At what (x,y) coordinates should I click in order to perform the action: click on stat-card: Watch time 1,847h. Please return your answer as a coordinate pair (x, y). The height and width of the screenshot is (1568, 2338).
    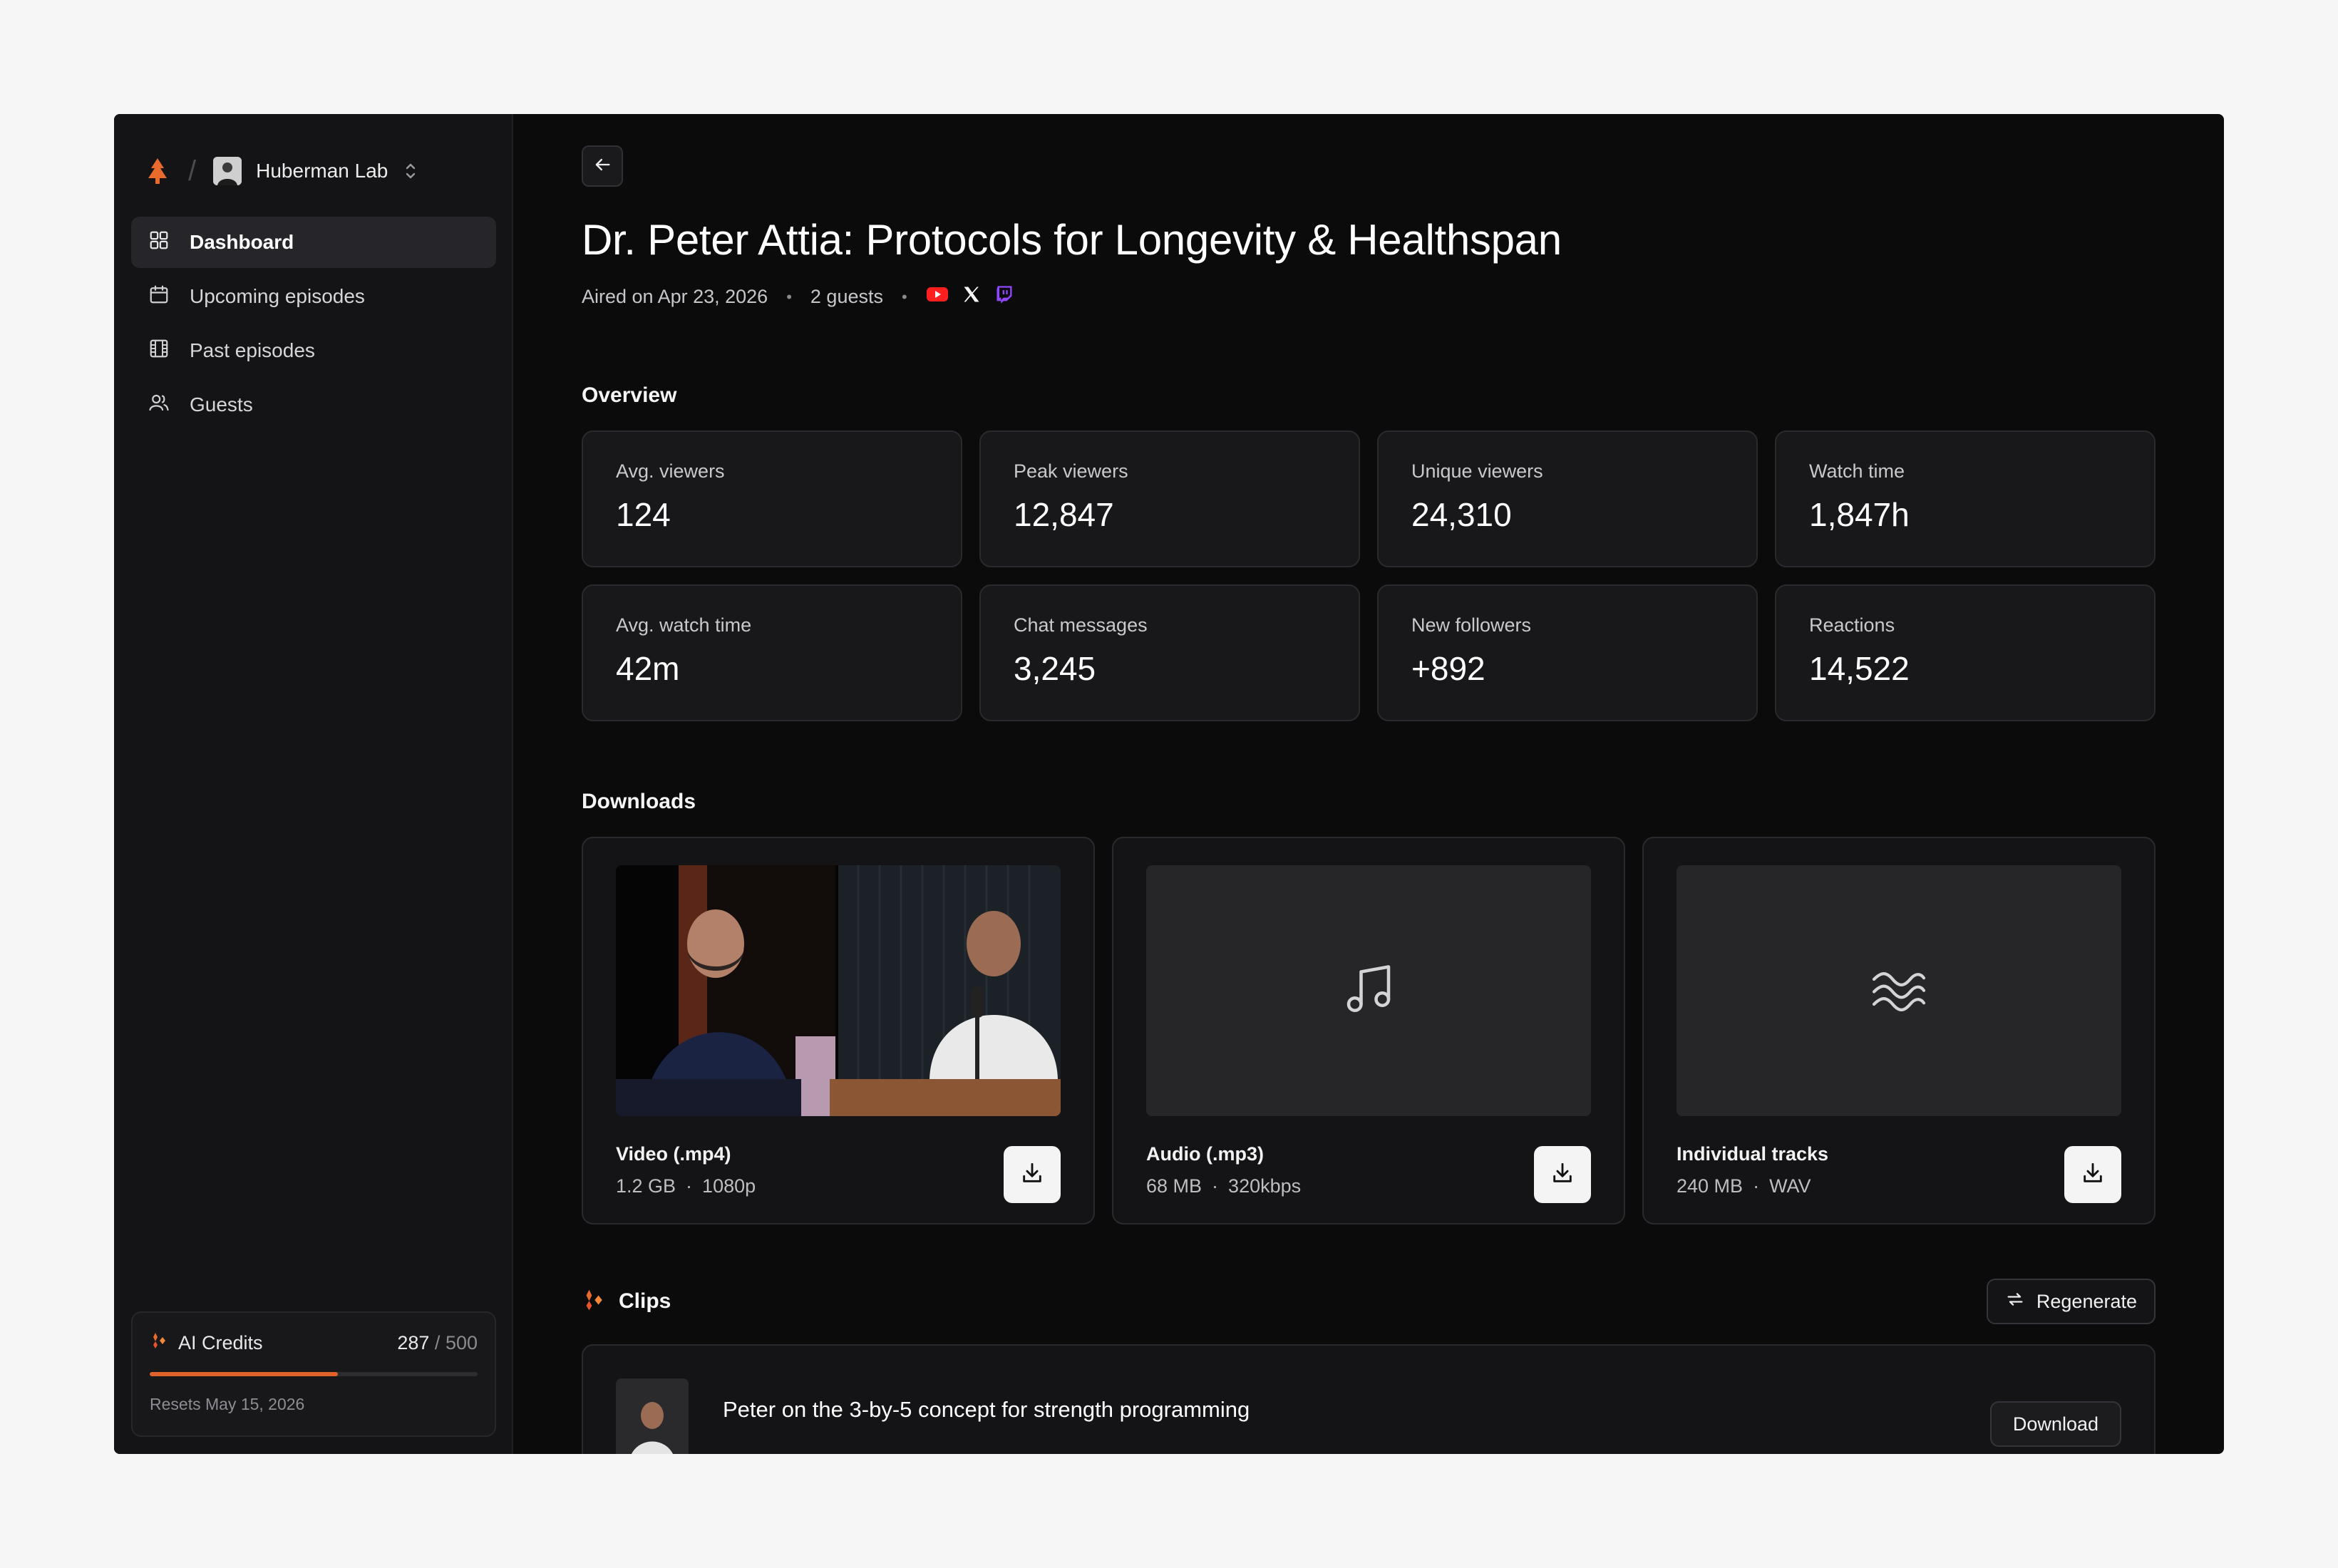
    Looking at the image, I should click on (1965, 498).